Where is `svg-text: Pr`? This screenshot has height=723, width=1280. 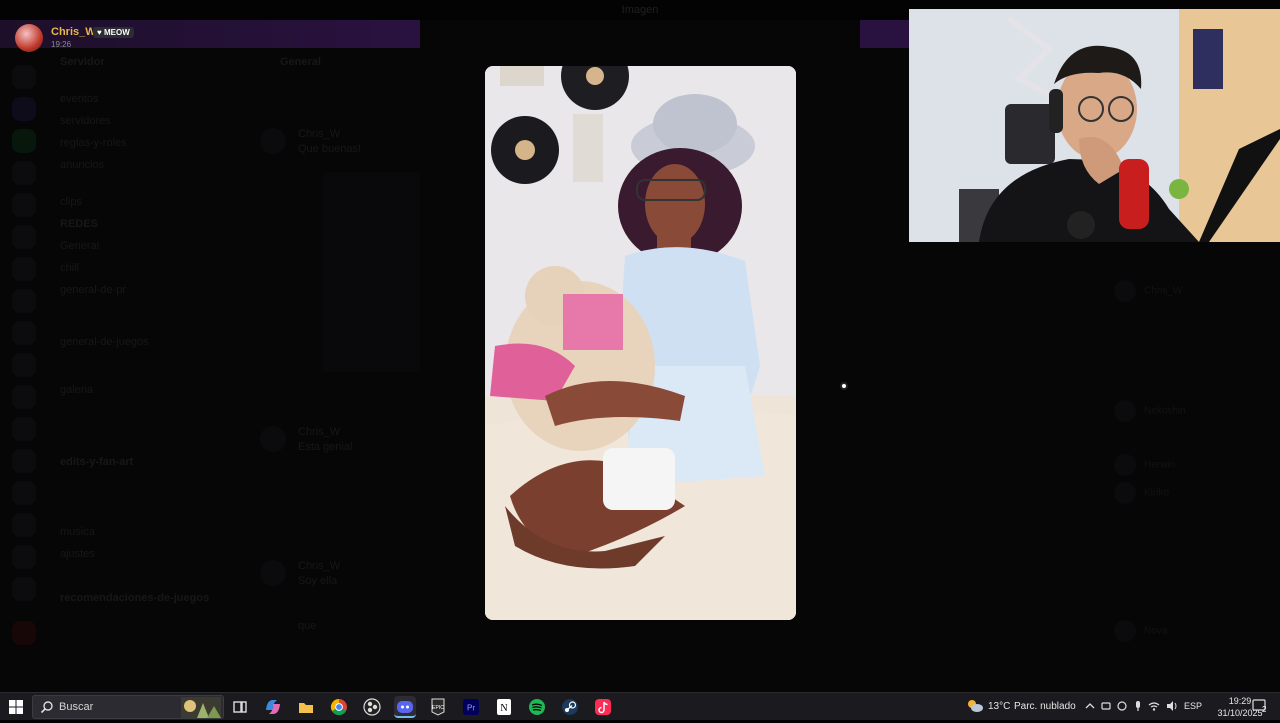
svg-text: Pr is located at coordinates (471, 708).